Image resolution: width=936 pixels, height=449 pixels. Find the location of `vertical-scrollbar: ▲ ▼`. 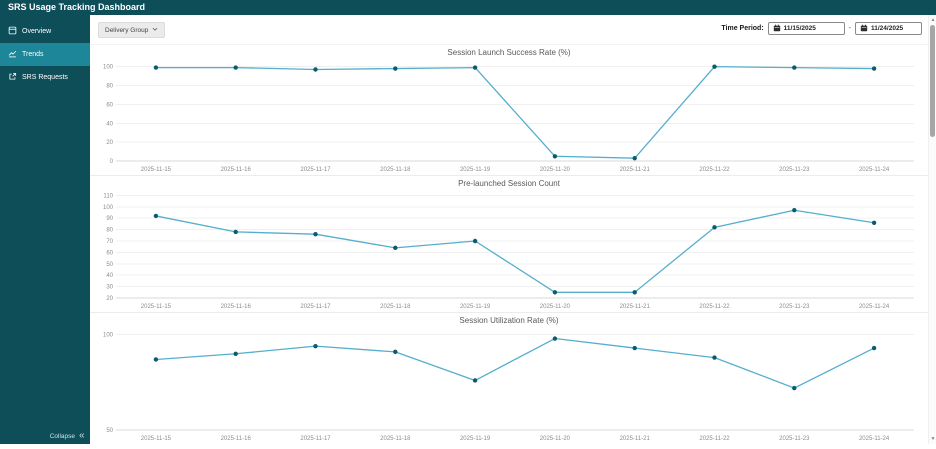

vertical-scrollbar: ▲ ▼ is located at coordinates (932, 229).